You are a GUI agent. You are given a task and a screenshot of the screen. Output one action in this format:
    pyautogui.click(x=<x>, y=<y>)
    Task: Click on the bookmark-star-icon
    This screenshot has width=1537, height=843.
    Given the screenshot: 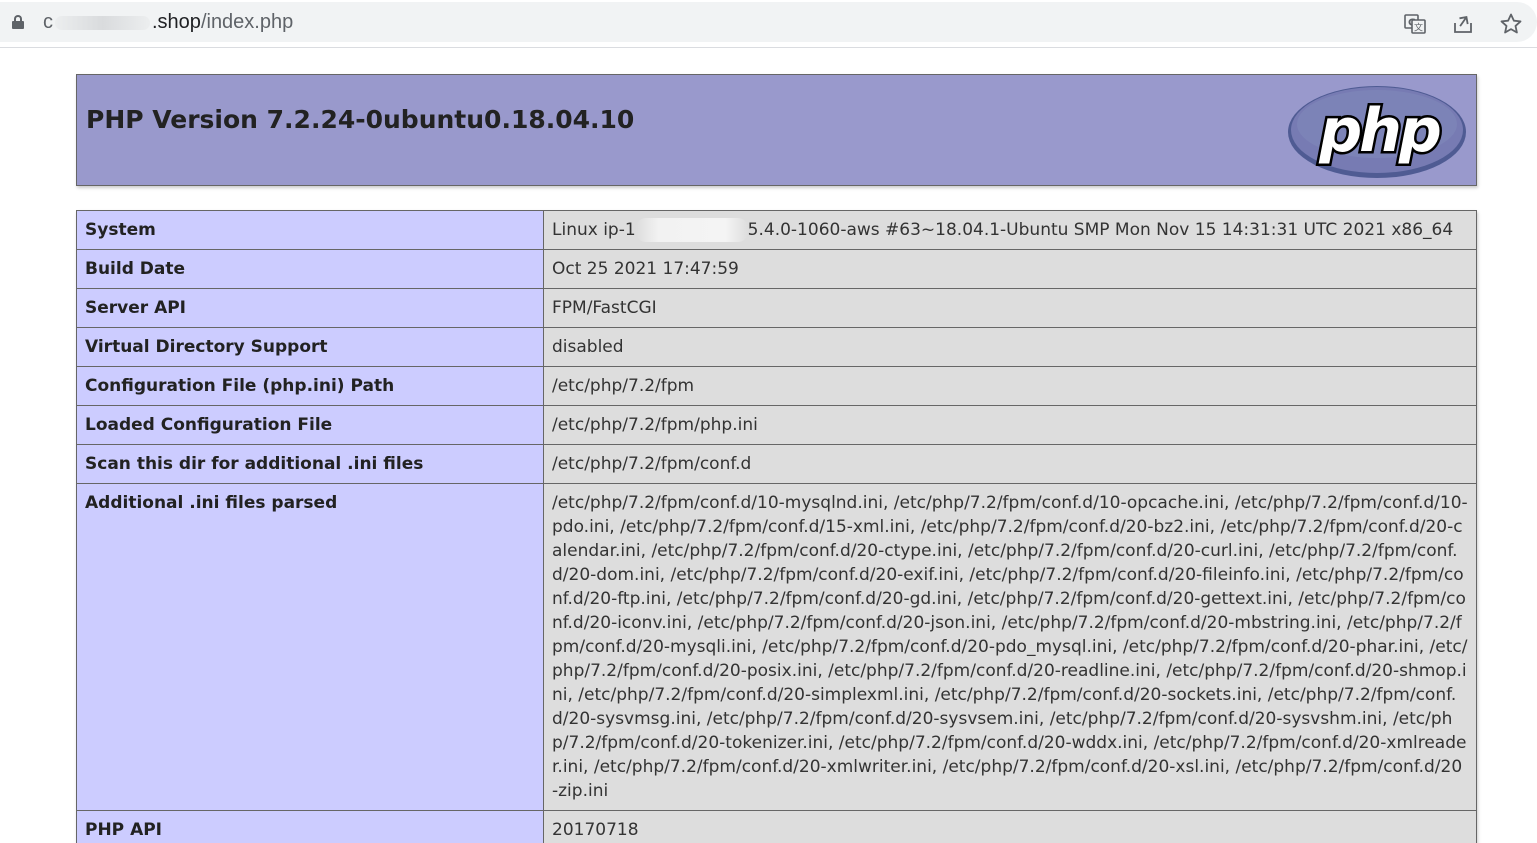 What is the action you would take?
    pyautogui.click(x=1511, y=24)
    